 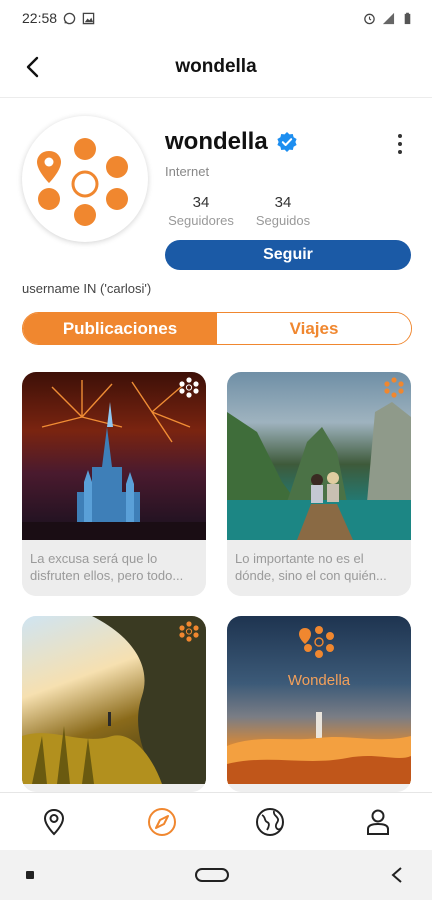 I want to click on bottom-navigation, so click(x=216, y=821).